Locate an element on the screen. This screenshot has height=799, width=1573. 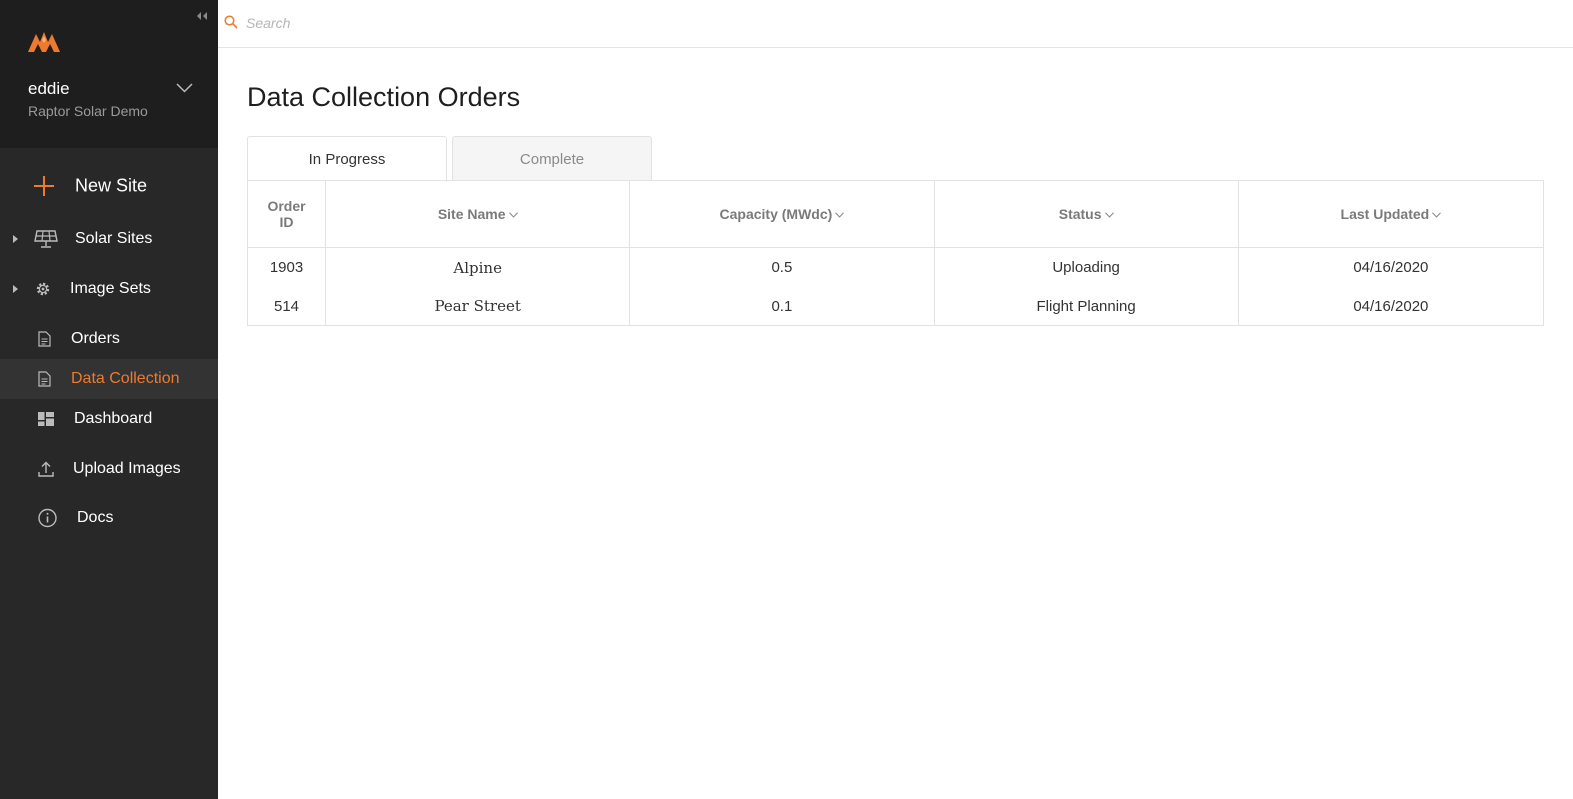
column-header-status: Status is located at coordinates (1086, 214).